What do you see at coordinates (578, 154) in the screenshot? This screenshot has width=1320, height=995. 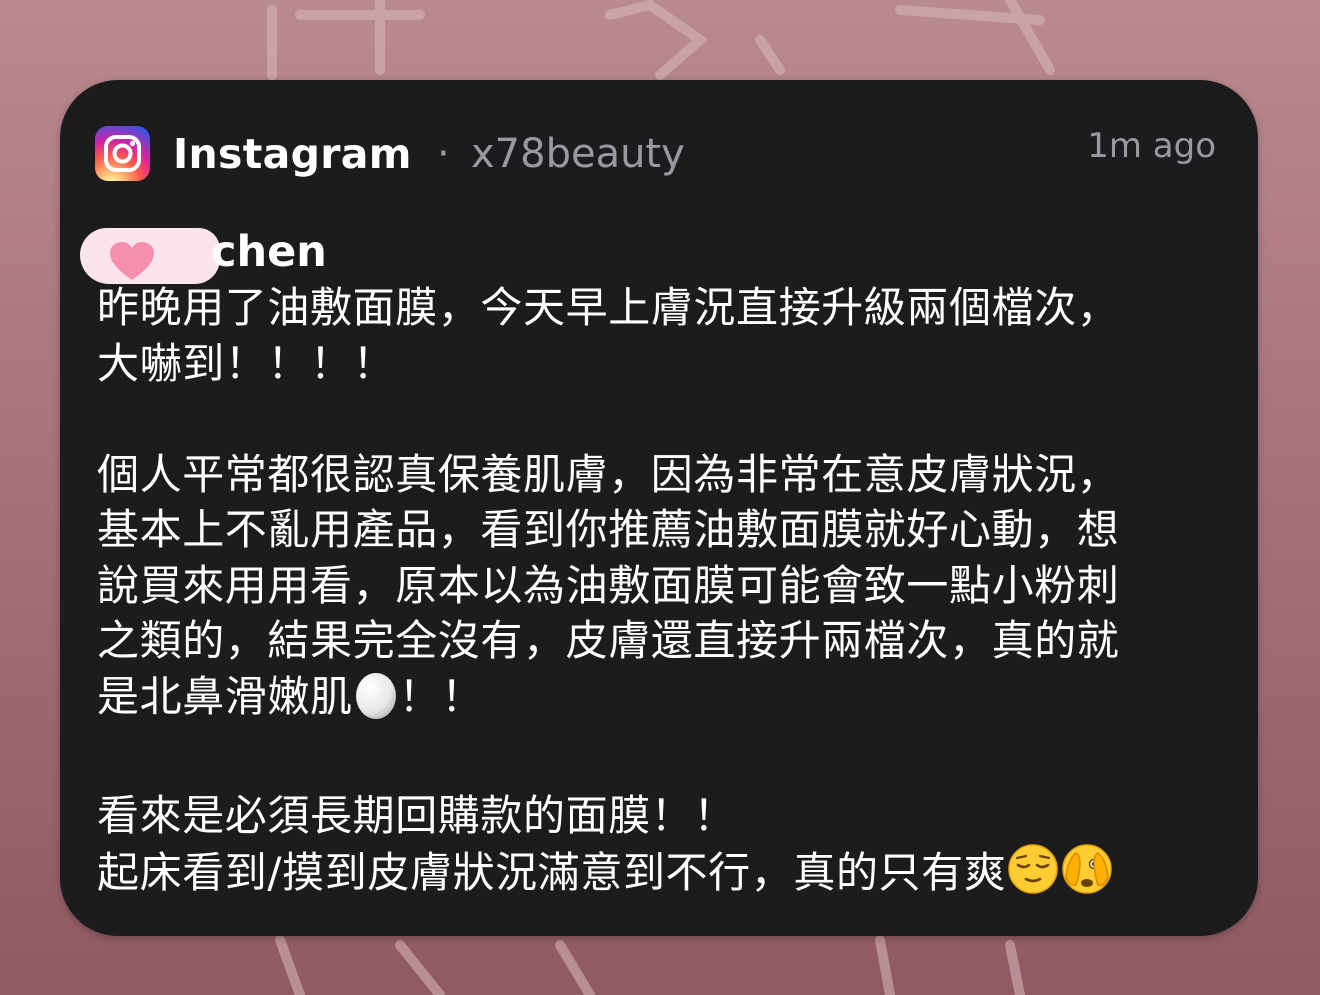 I see `account-name: x78beauty` at bounding box center [578, 154].